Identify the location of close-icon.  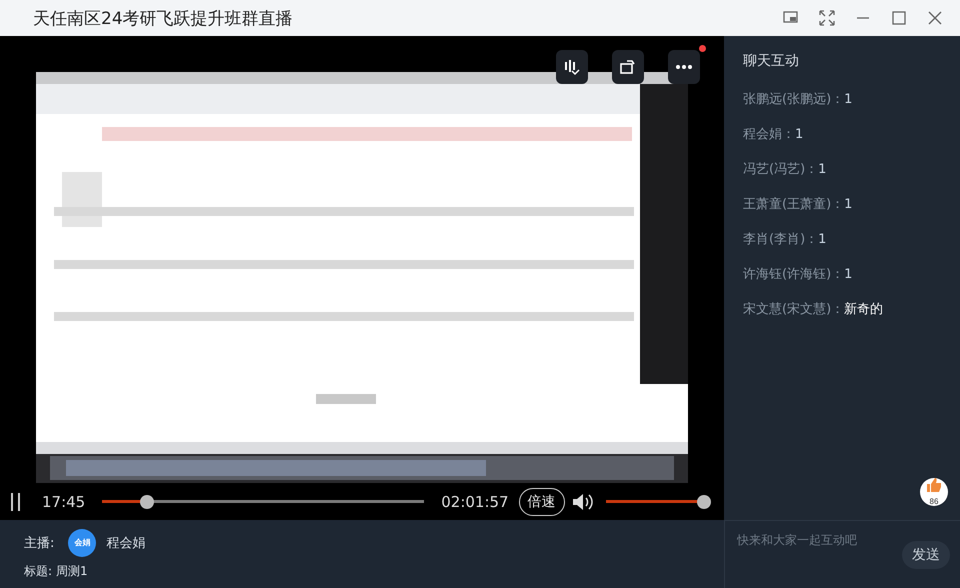
(935, 18).